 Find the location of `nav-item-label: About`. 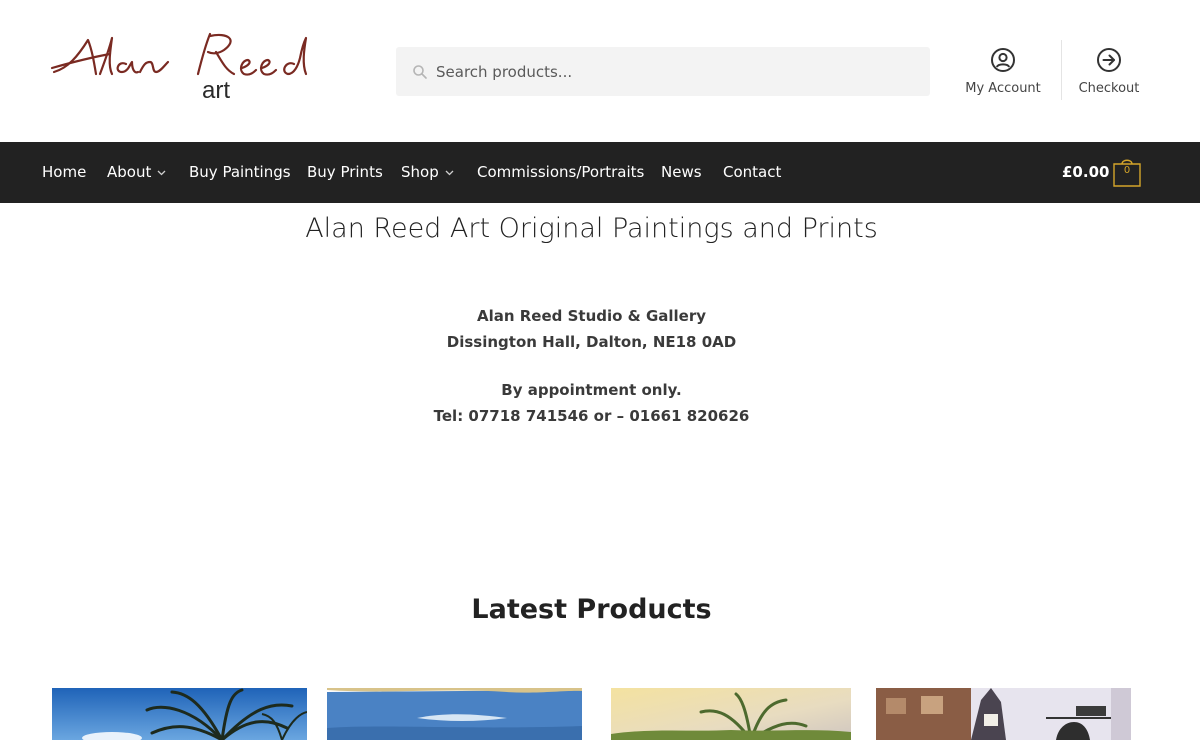

nav-item-label: About is located at coordinates (129, 172).